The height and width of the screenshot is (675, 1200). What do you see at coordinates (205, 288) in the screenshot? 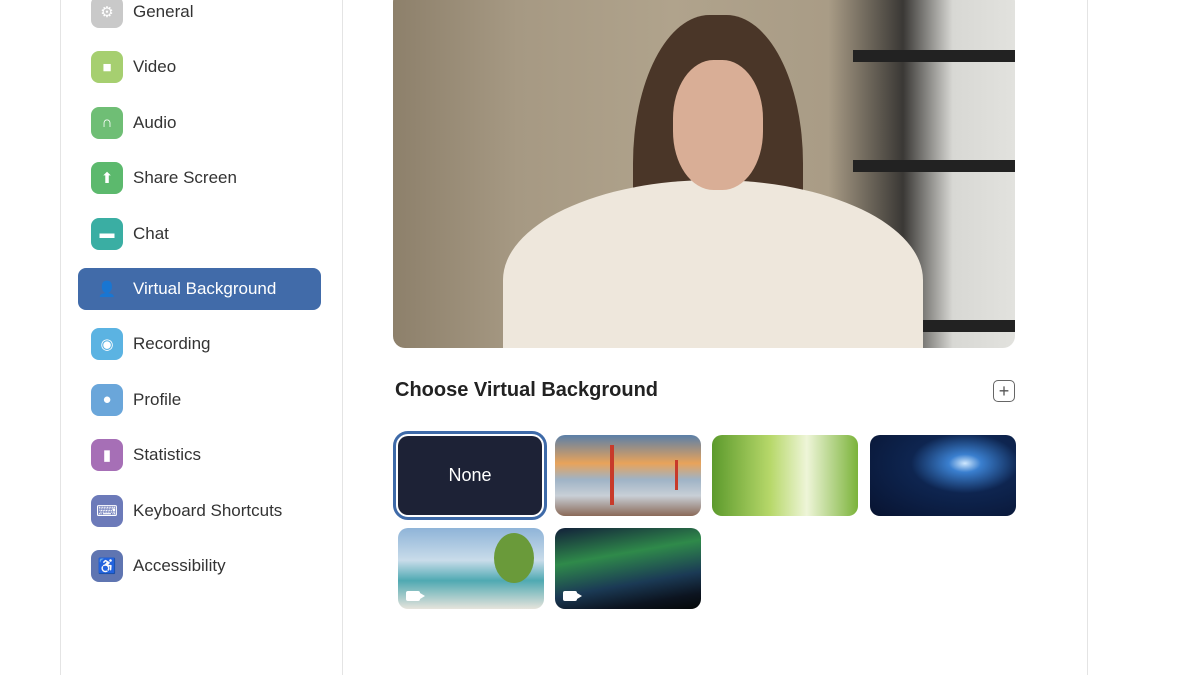
I see `sidebar-item-label: Virtual Background` at bounding box center [205, 288].